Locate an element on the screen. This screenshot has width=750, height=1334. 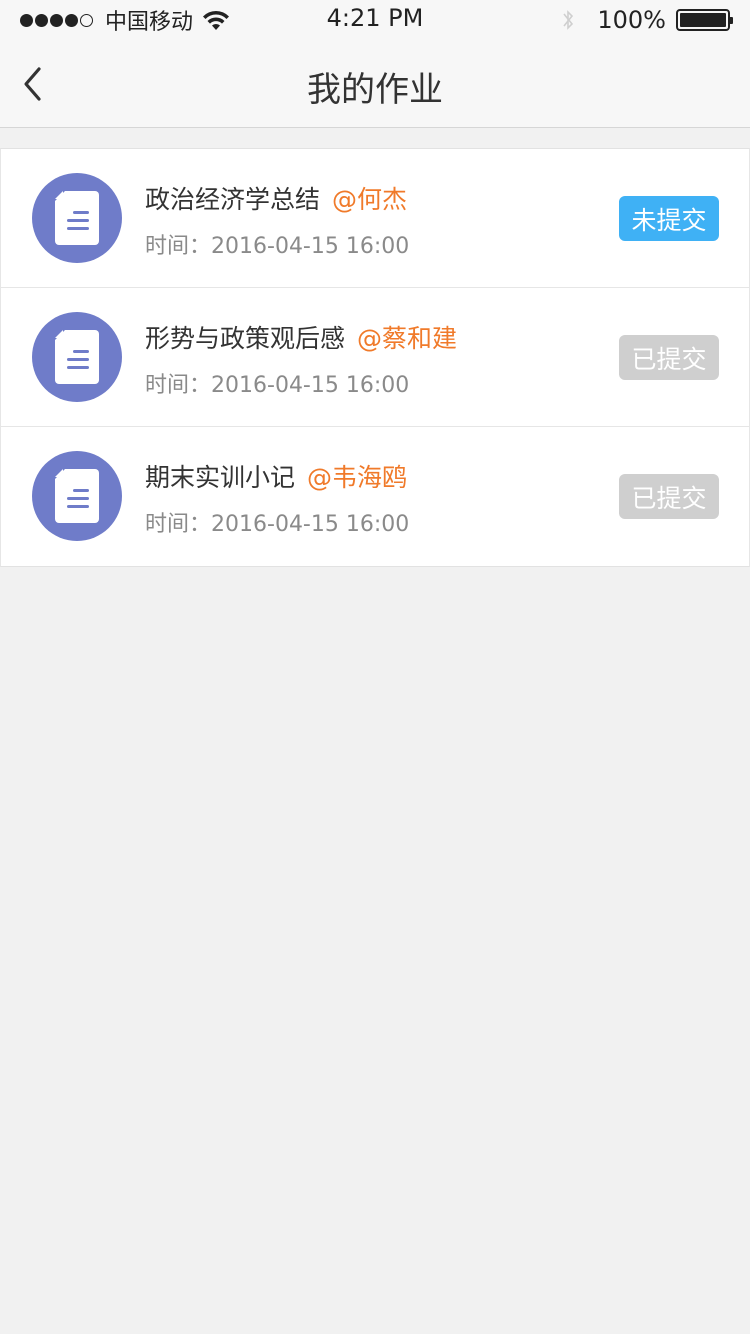
page-title: 我的作业 is located at coordinates (375, 90).